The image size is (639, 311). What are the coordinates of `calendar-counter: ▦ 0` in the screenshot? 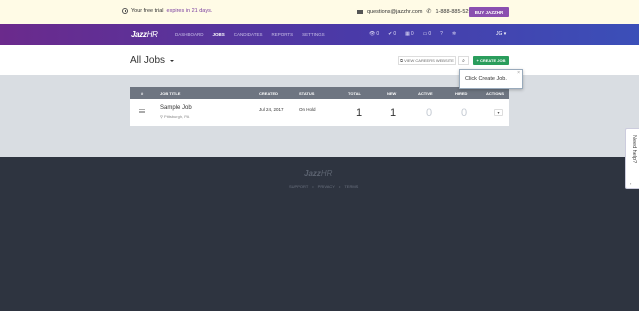 It's located at (409, 34).